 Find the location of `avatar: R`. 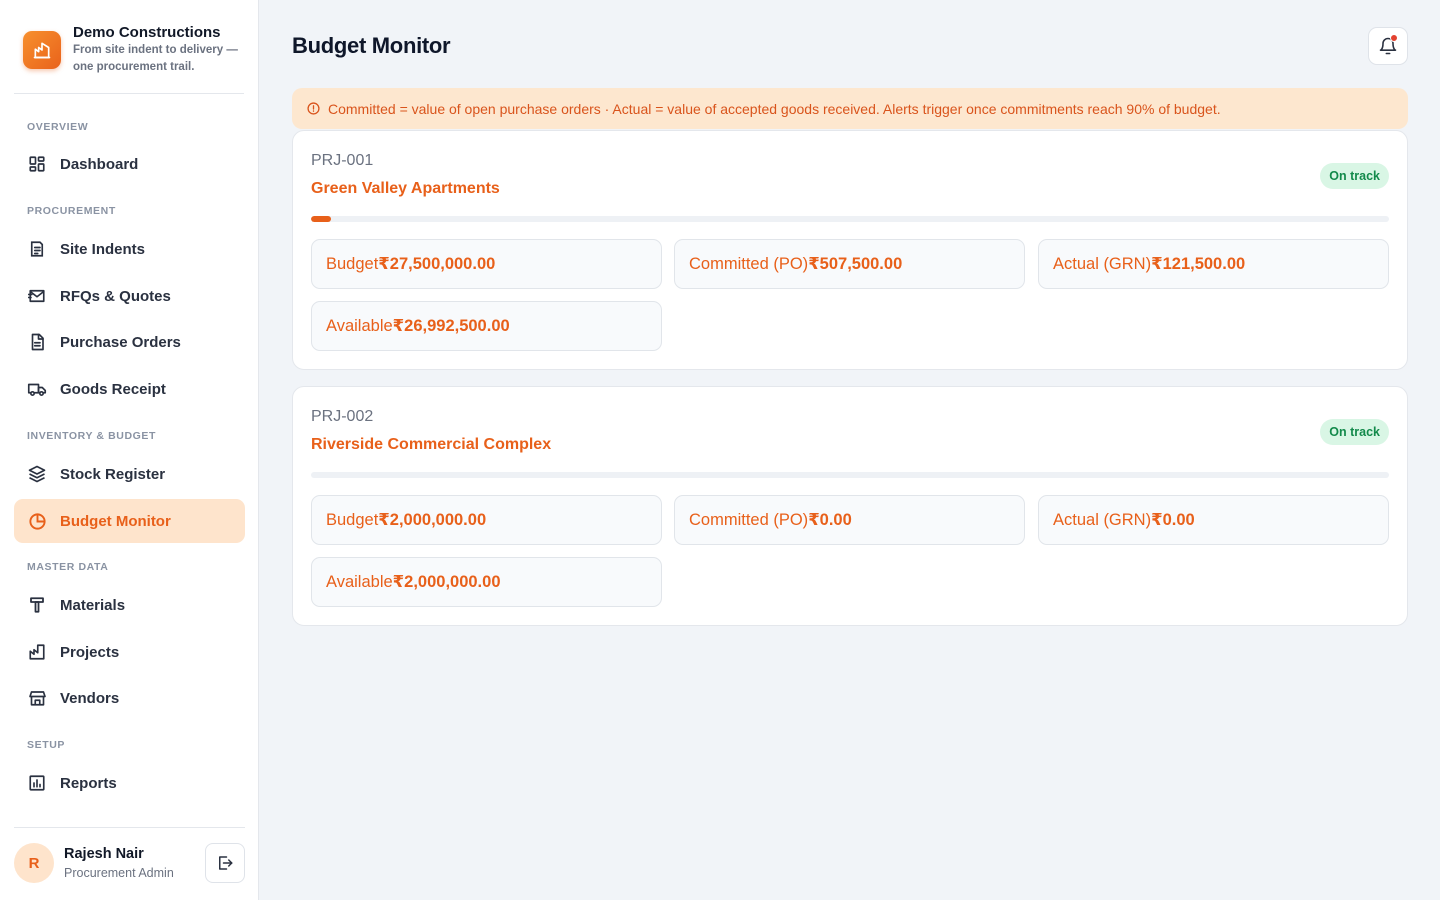

avatar: R is located at coordinates (34, 863).